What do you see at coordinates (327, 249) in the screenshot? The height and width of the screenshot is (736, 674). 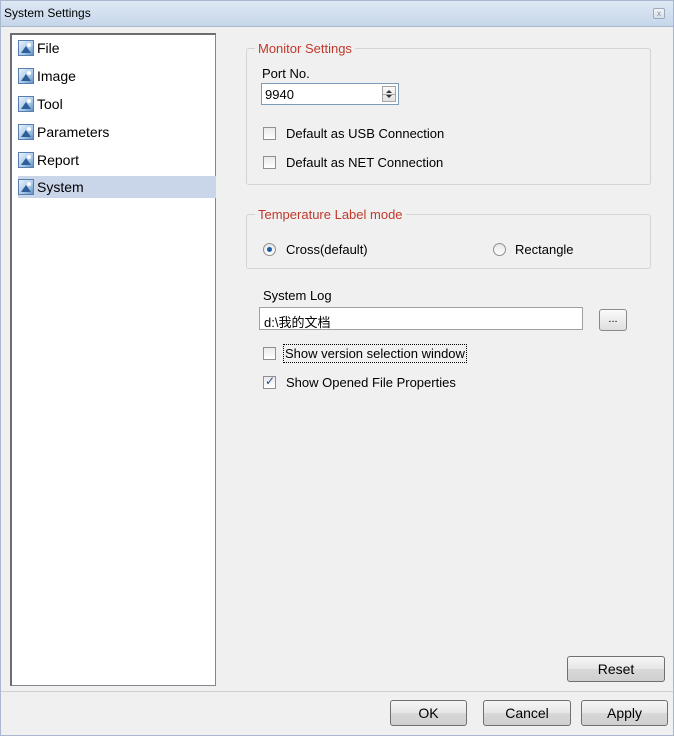 I see `cross-label: Cross(default)` at bounding box center [327, 249].